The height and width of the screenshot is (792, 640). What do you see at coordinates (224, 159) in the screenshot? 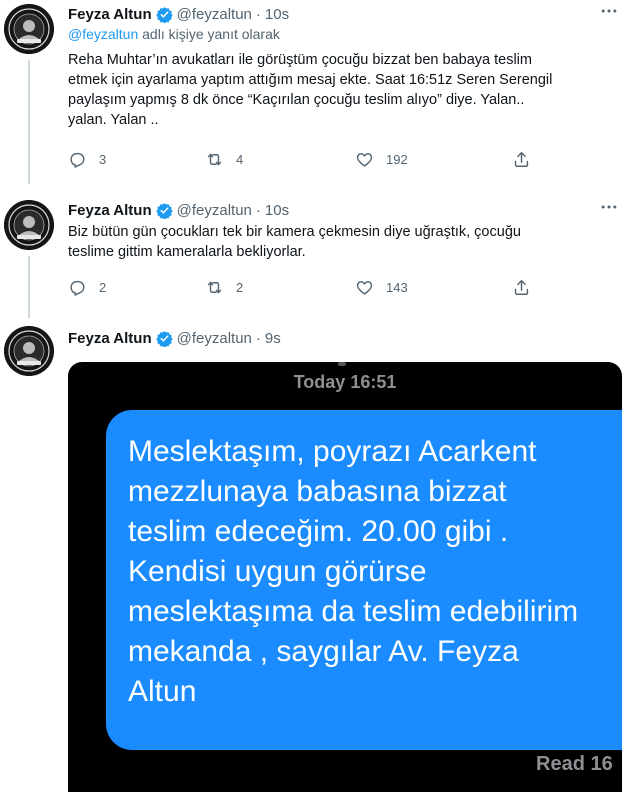
I see `retweet-button: 4` at bounding box center [224, 159].